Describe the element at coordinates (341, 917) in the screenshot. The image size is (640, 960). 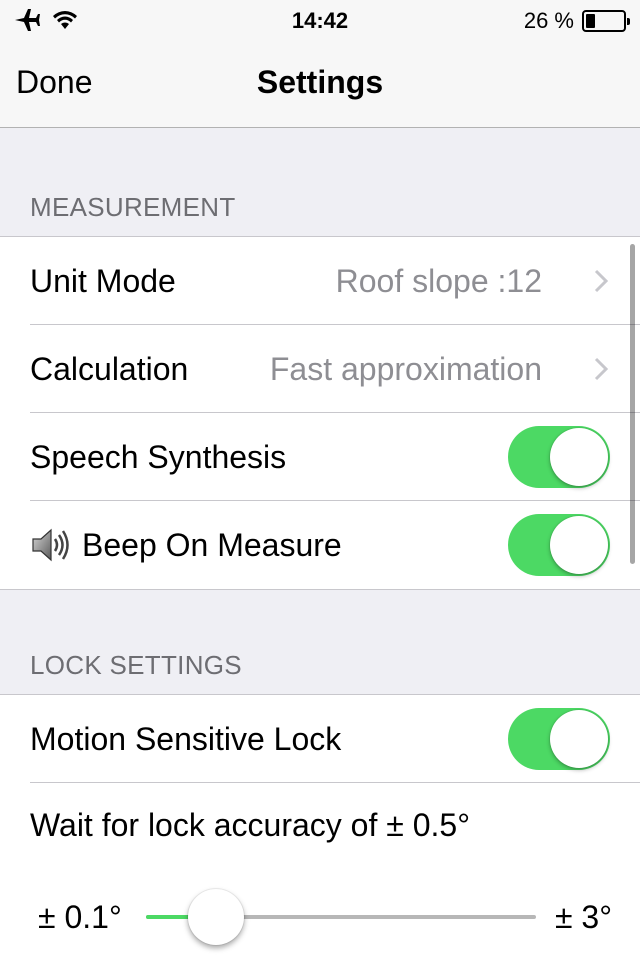
I see `lock-accuracy-slider` at that location.